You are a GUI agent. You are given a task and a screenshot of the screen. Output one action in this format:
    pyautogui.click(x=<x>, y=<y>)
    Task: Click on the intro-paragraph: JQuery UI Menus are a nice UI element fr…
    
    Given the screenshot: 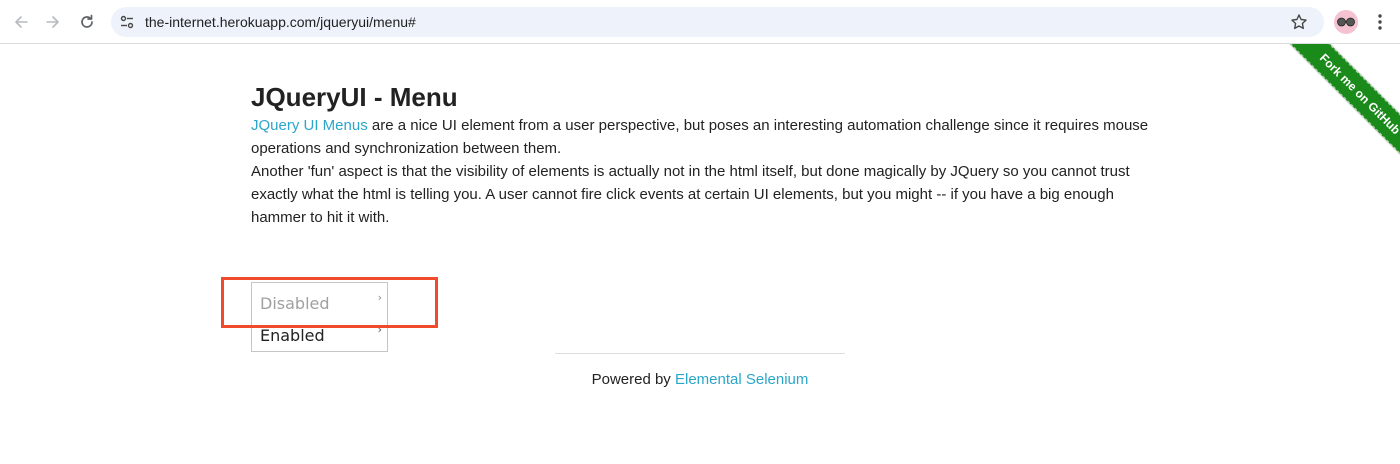 What is the action you would take?
    pyautogui.click(x=701, y=137)
    